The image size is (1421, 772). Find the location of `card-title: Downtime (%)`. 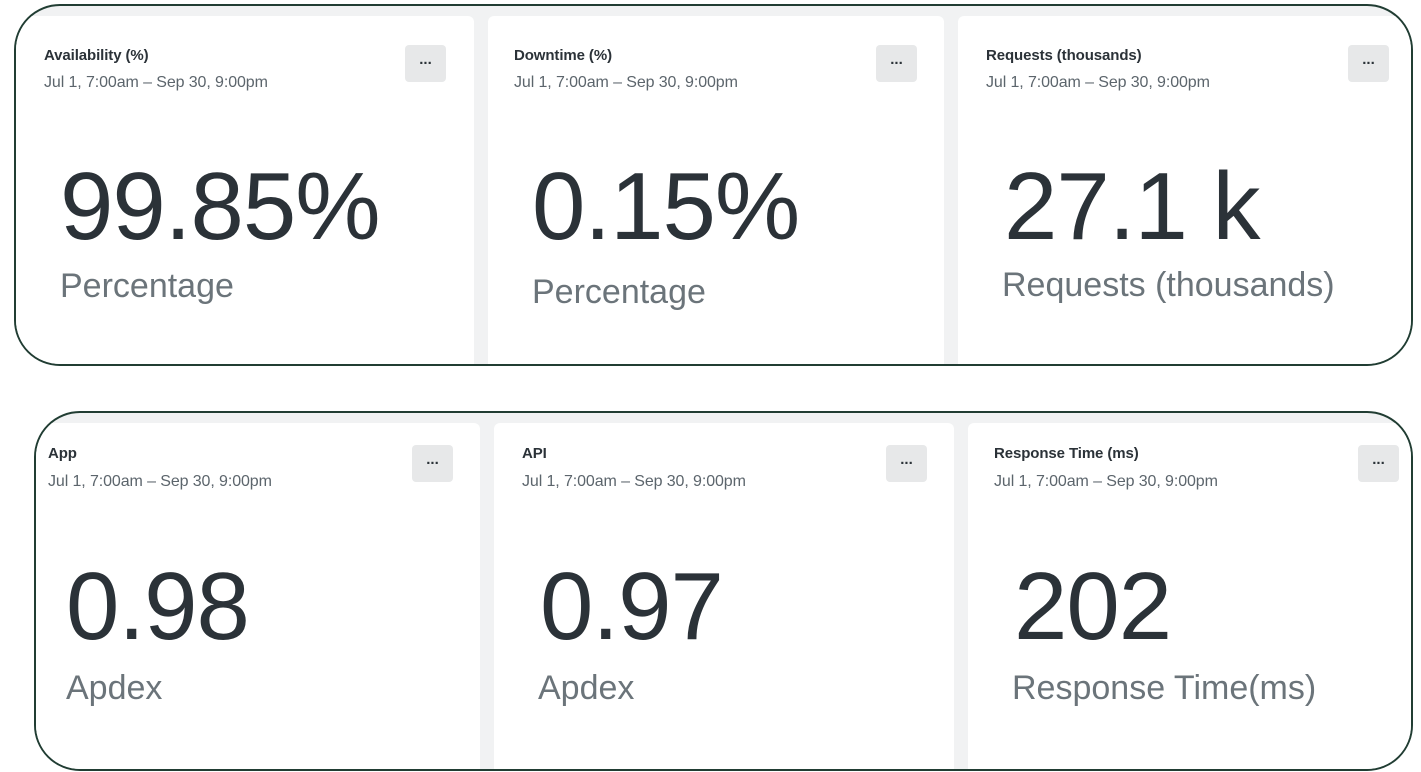

card-title: Downtime (%) is located at coordinates (563, 55).